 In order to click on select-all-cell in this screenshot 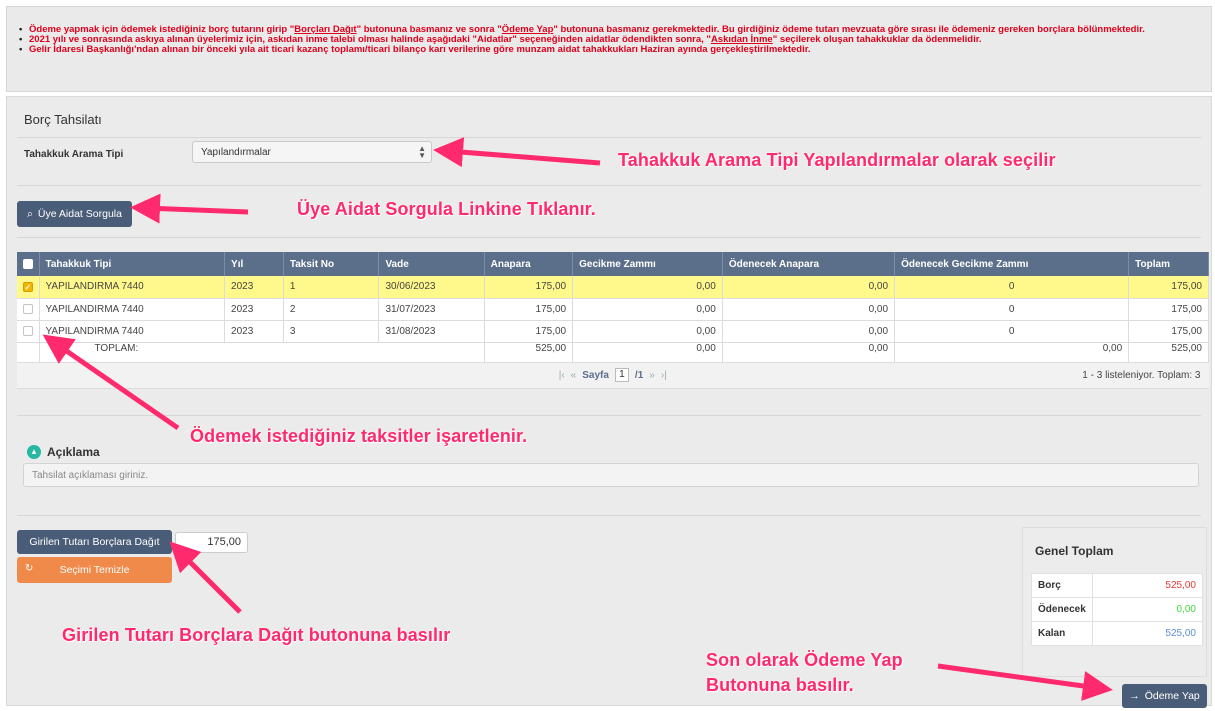, I will do `click(28, 264)`.